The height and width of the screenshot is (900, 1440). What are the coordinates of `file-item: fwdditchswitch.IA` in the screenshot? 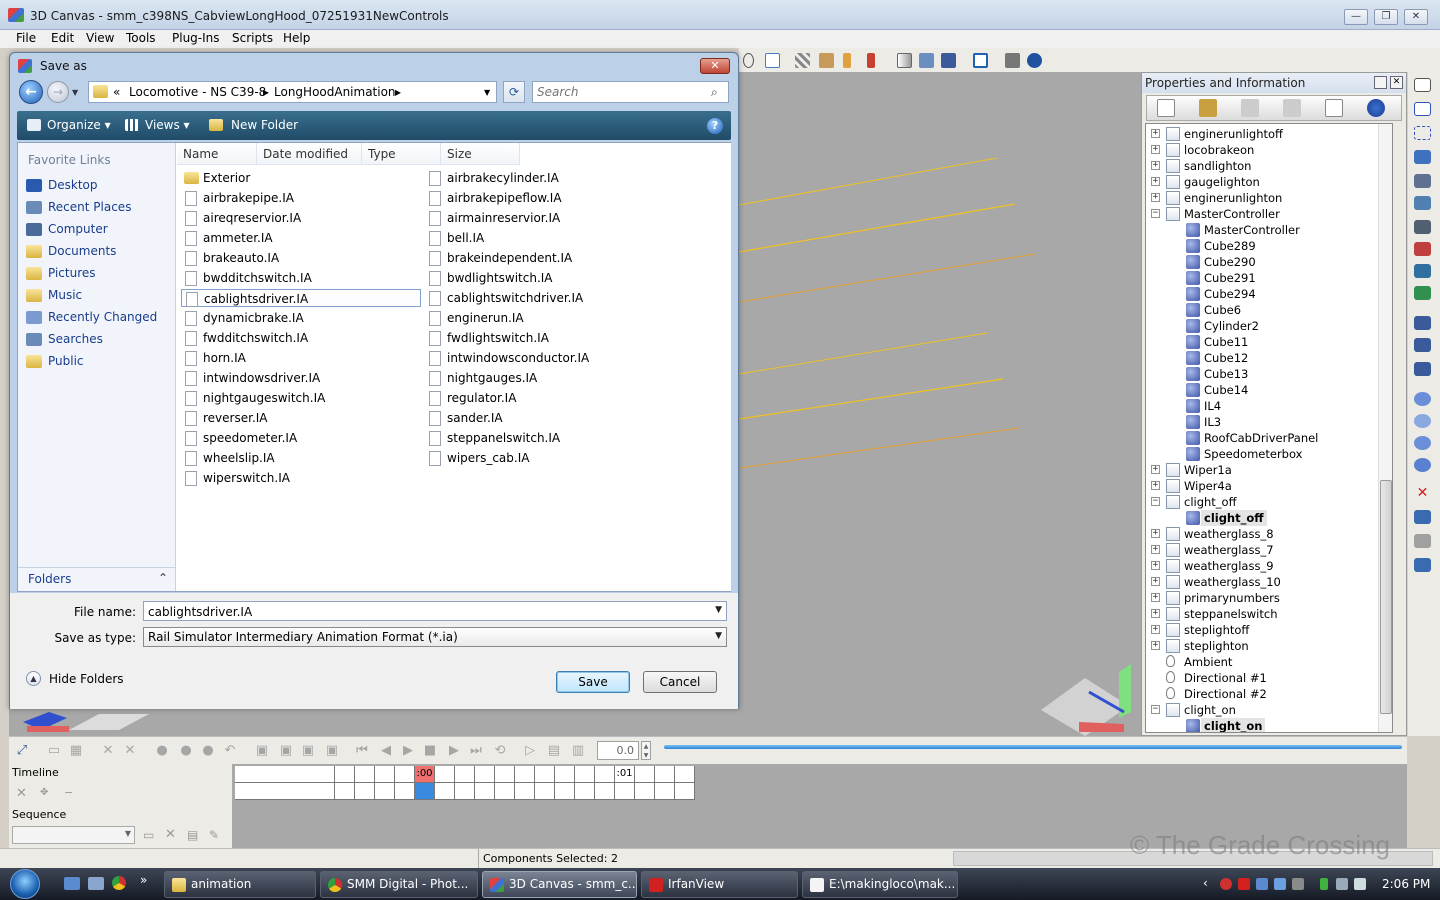 It's located at (301, 338).